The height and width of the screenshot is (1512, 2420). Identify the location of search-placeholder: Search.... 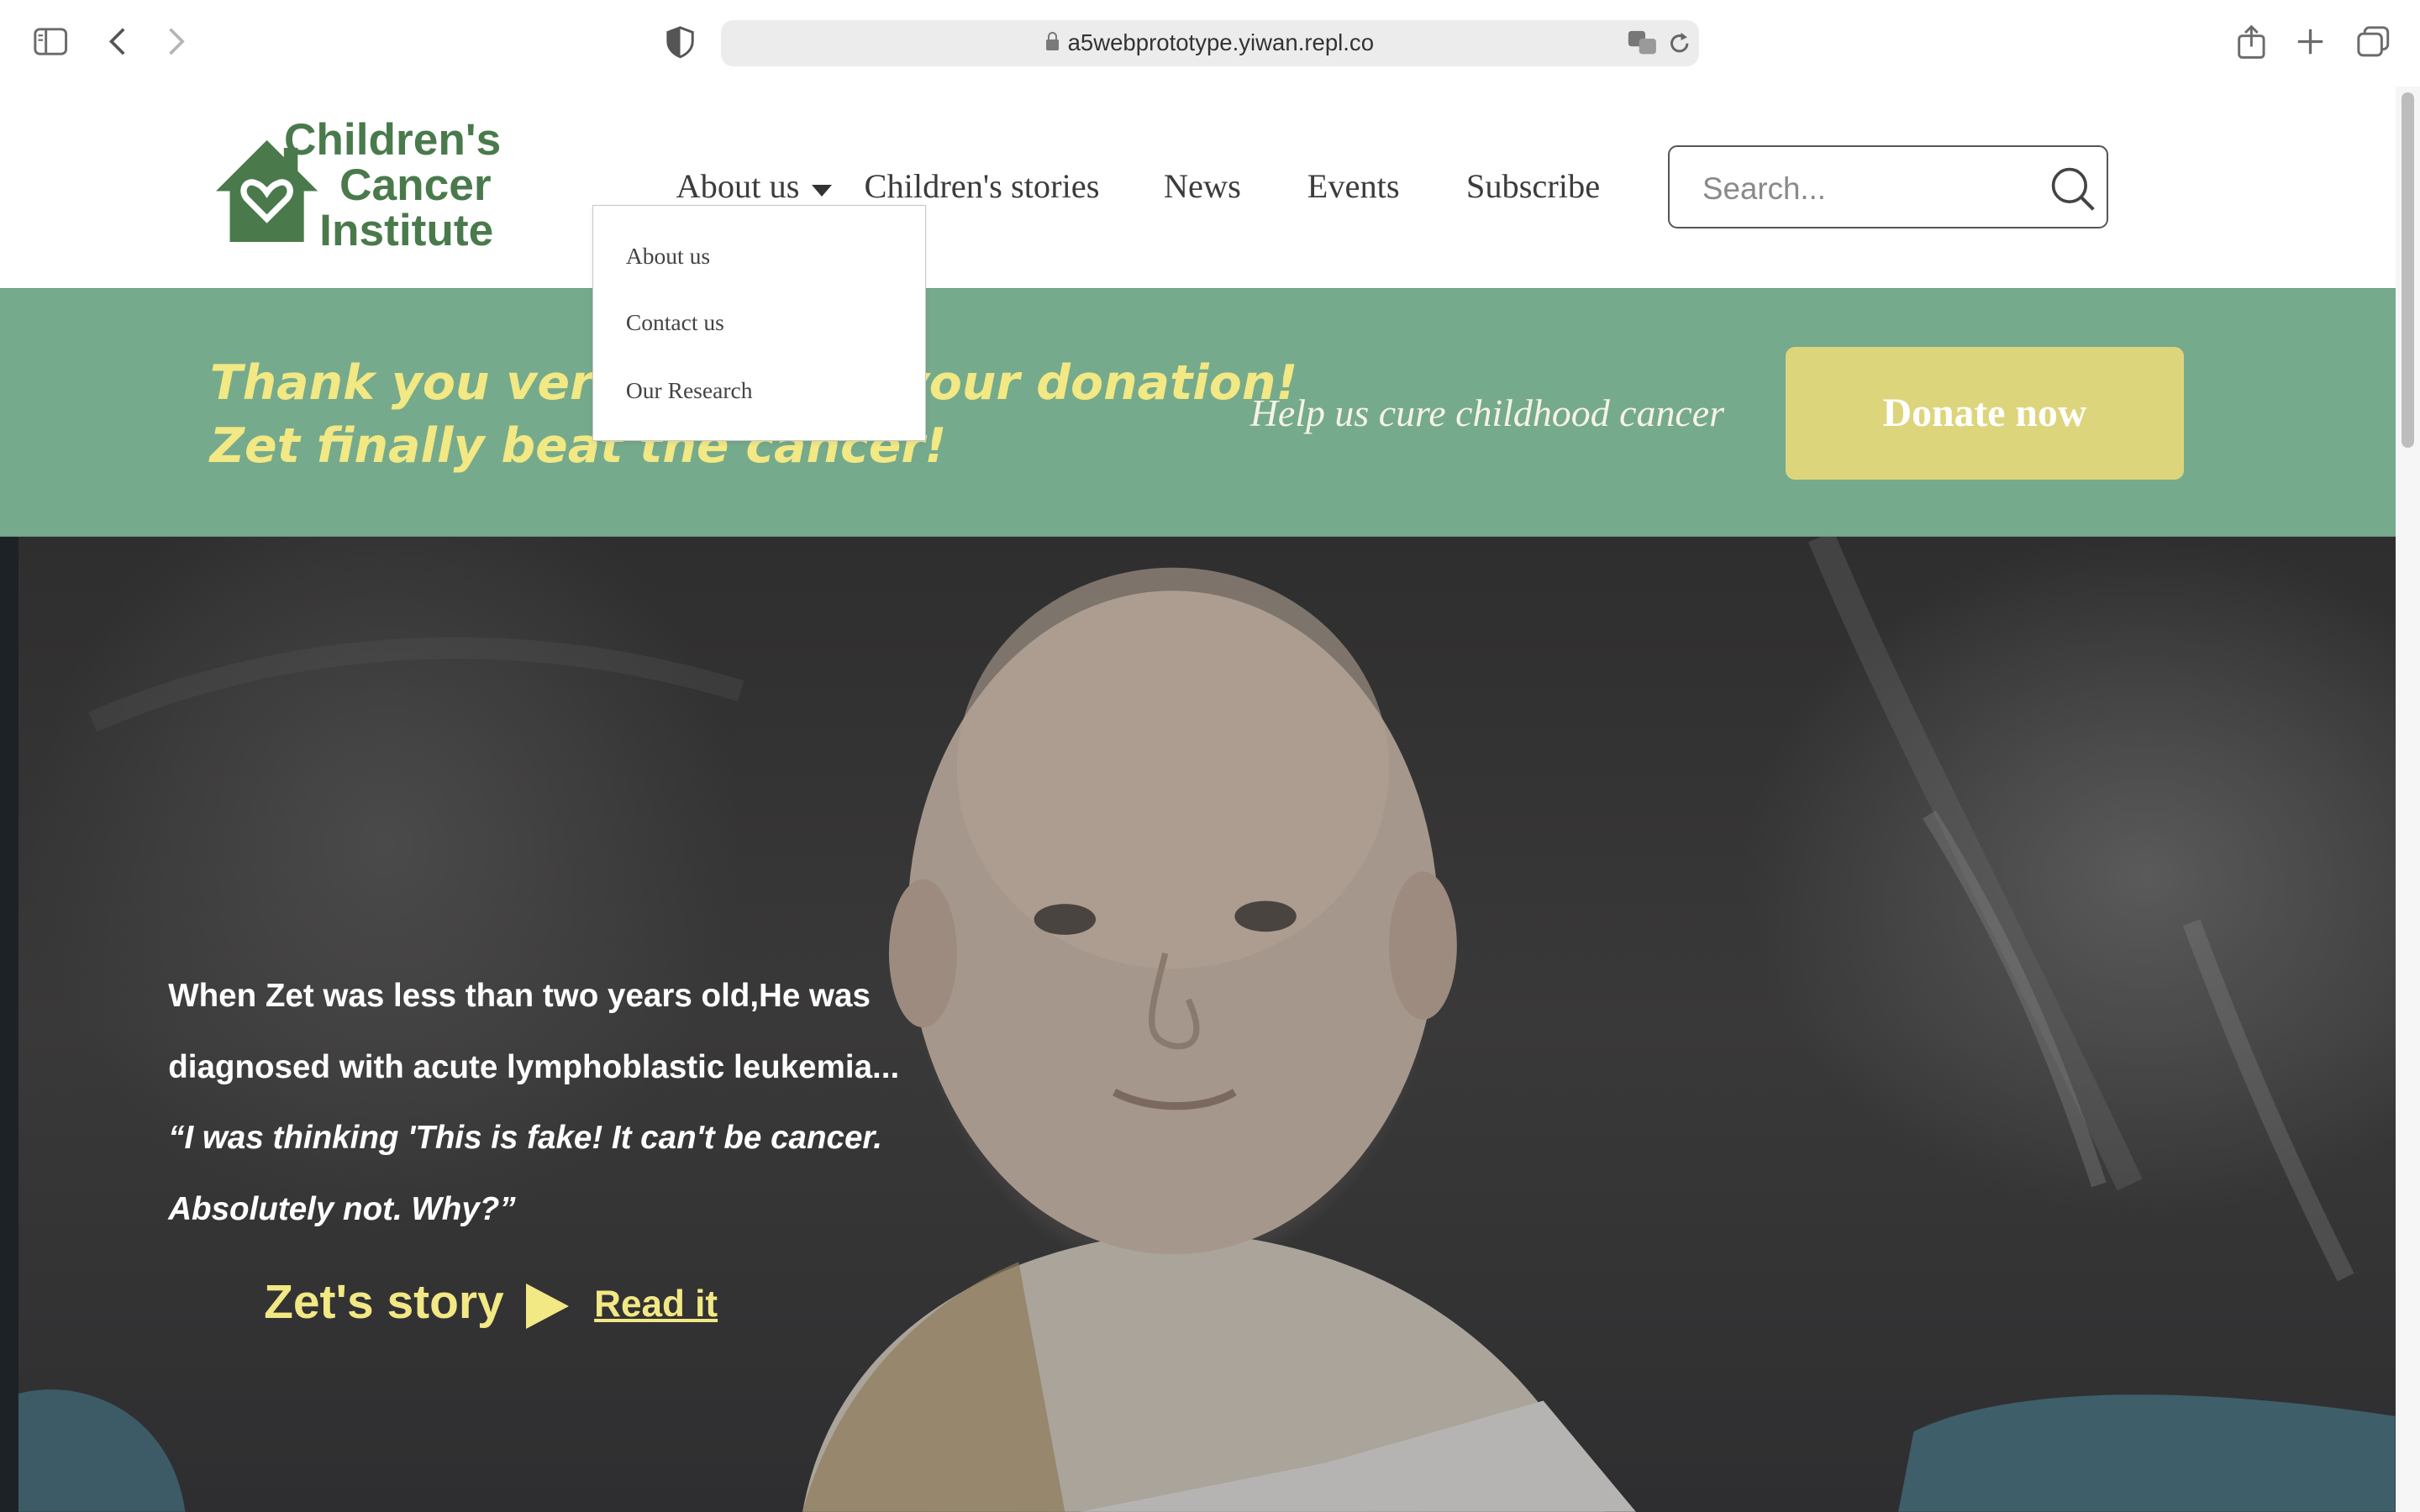
(1764, 189).